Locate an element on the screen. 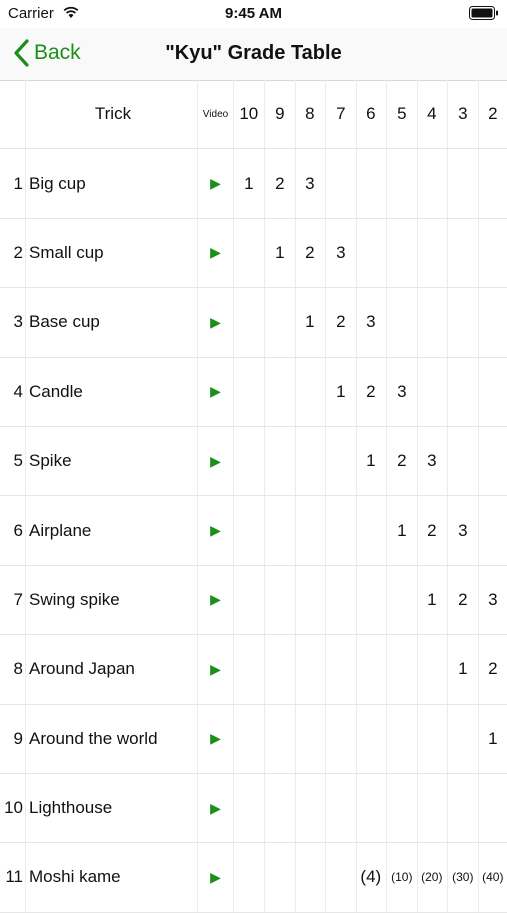 This screenshot has height=913, width=507. grade-cell: (4) is located at coordinates (371, 877).